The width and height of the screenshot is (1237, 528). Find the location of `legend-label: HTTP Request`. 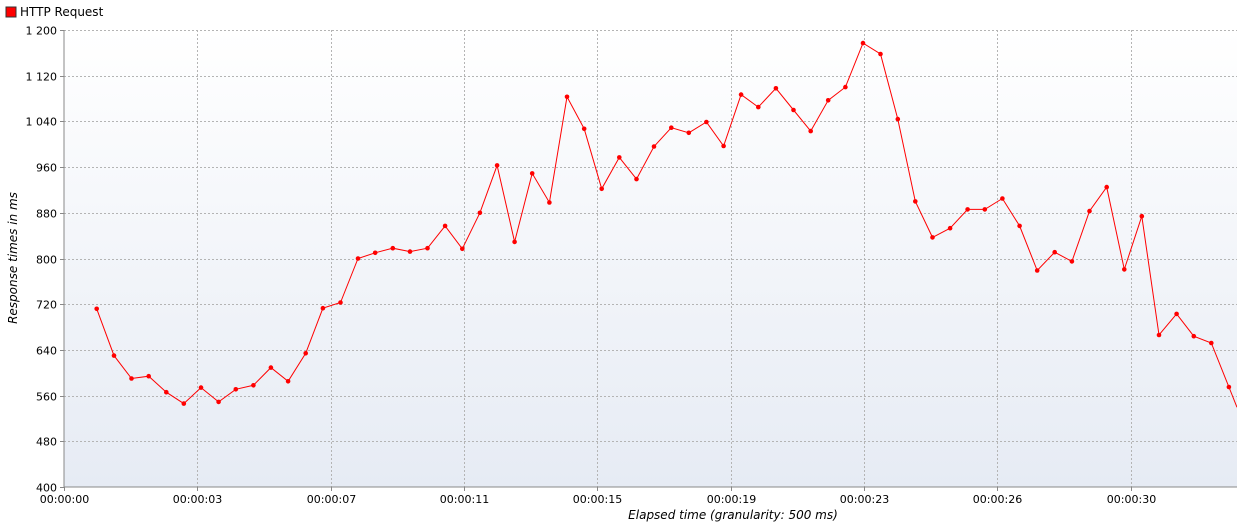

legend-label: HTTP Request is located at coordinates (62, 12).